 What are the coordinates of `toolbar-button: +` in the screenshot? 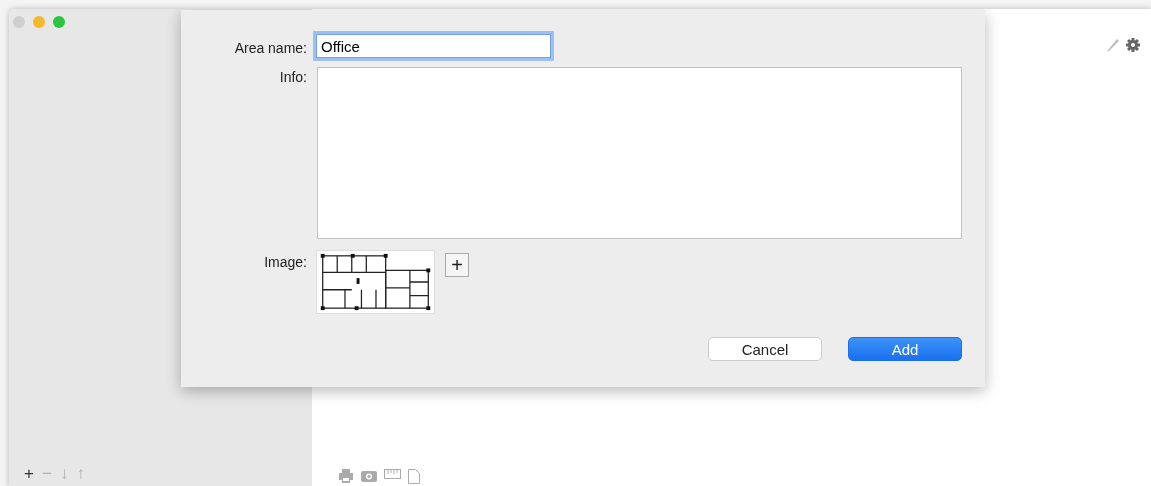 It's located at (29, 474).